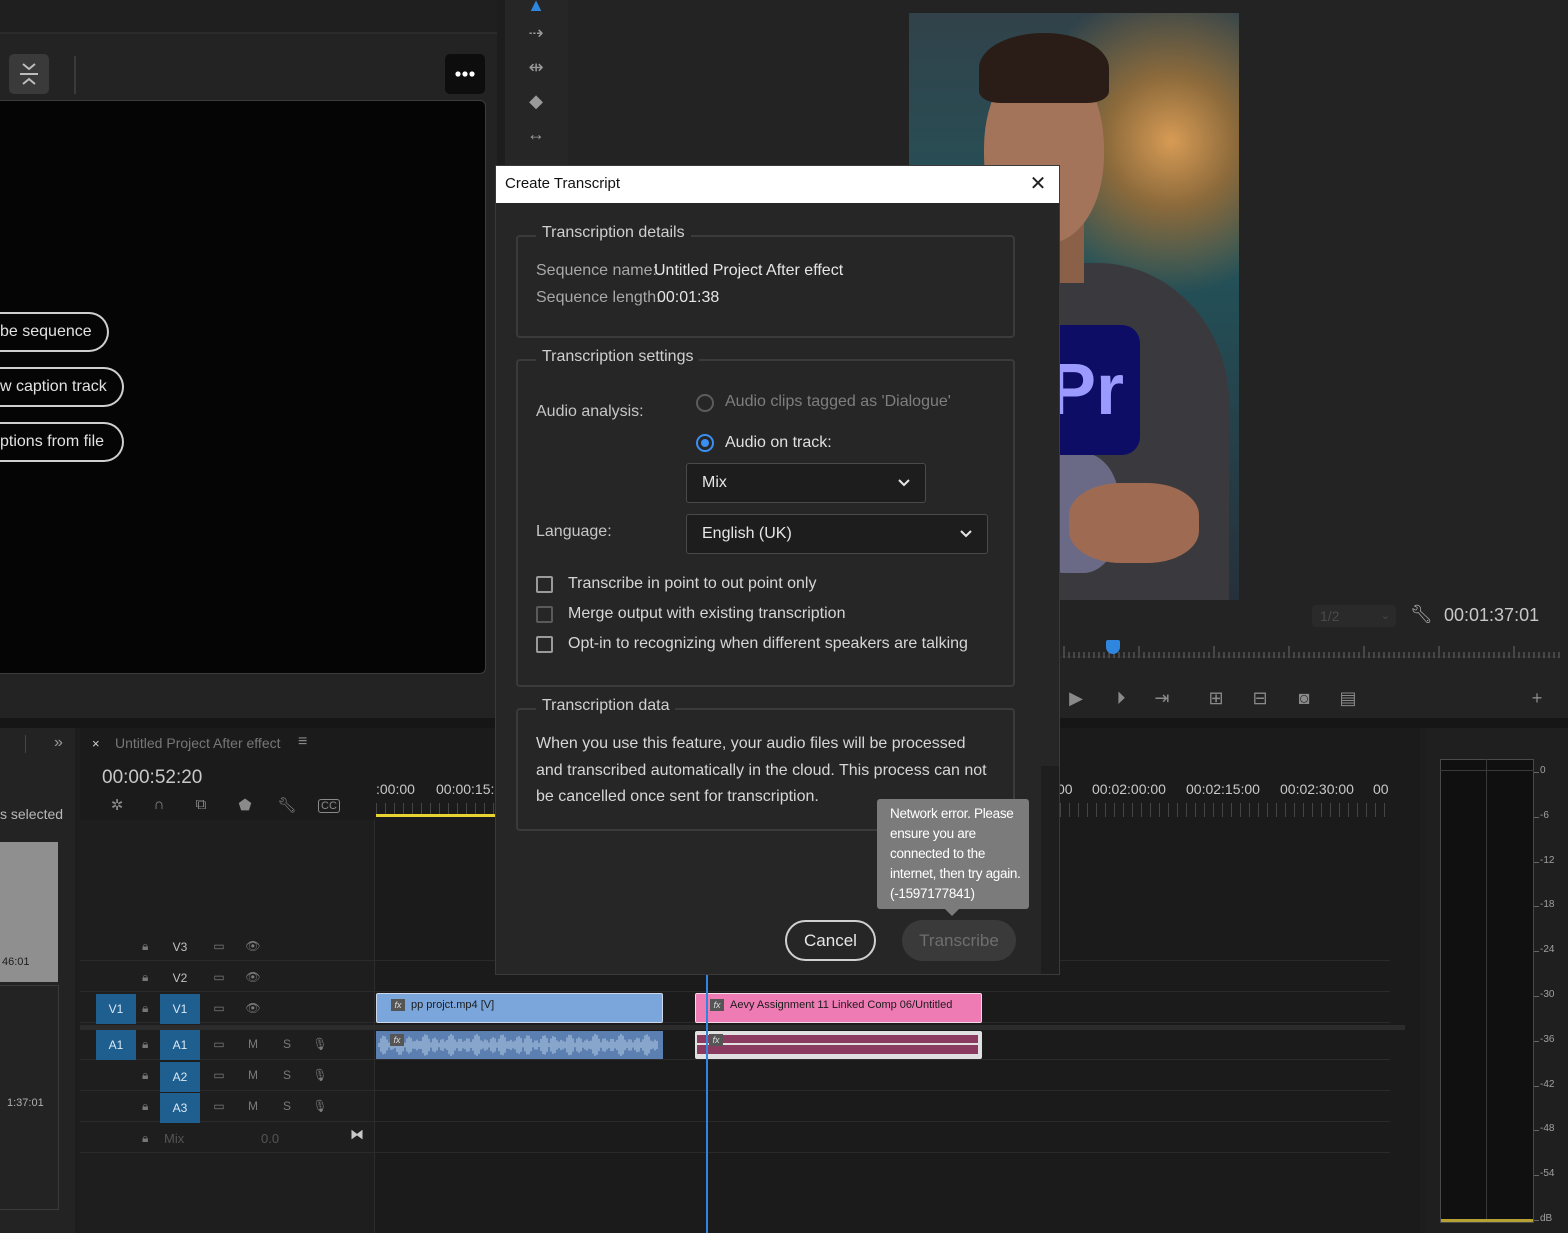 The height and width of the screenshot is (1233, 1568). What do you see at coordinates (596, 270) in the screenshot?
I see `sequence-name-label: Sequence name:` at bounding box center [596, 270].